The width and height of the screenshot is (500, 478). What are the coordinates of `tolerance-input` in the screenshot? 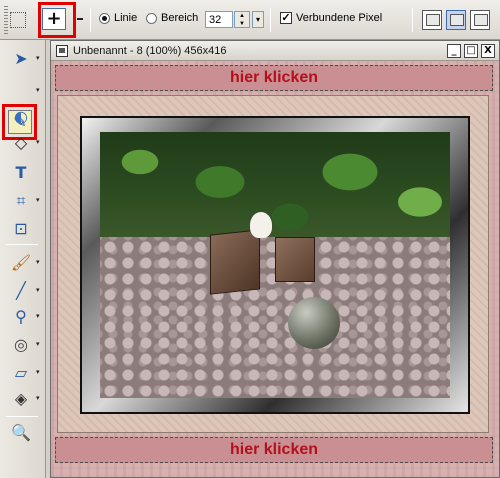 It's located at (219, 19).